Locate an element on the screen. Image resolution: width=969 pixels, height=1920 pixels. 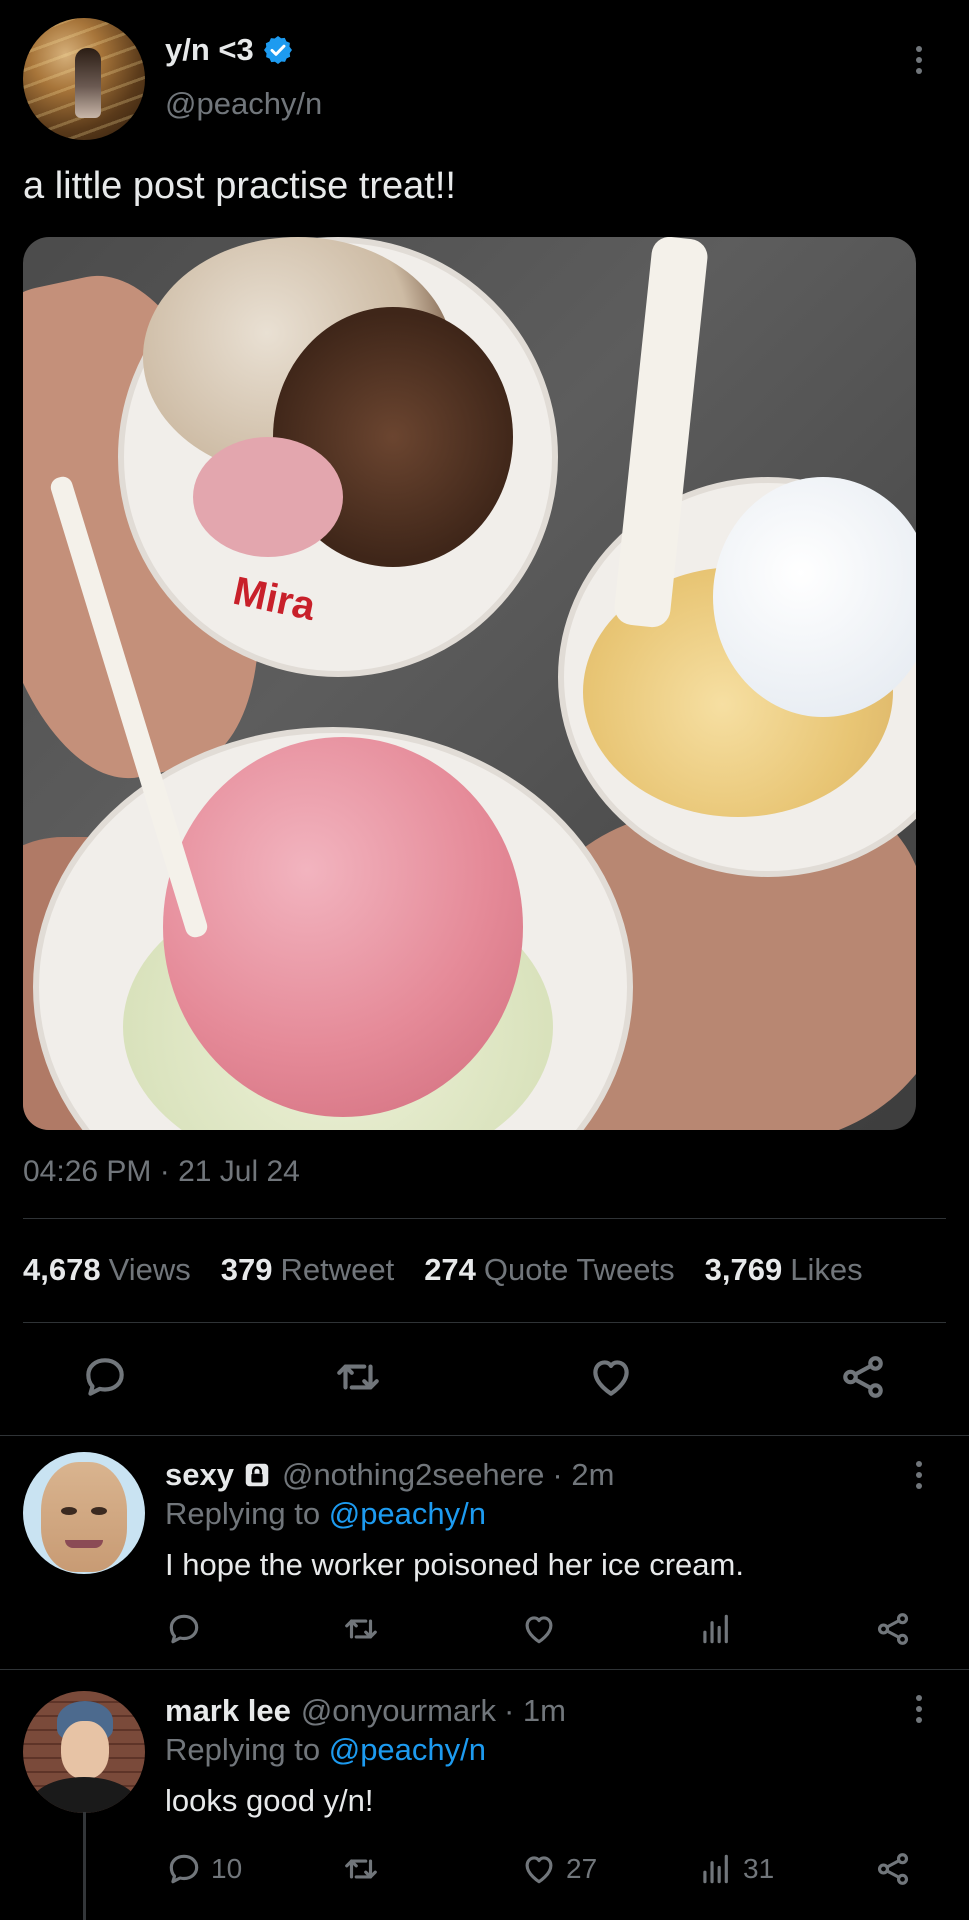
stat-views: 4,678 Views is located at coordinates (107, 1270).